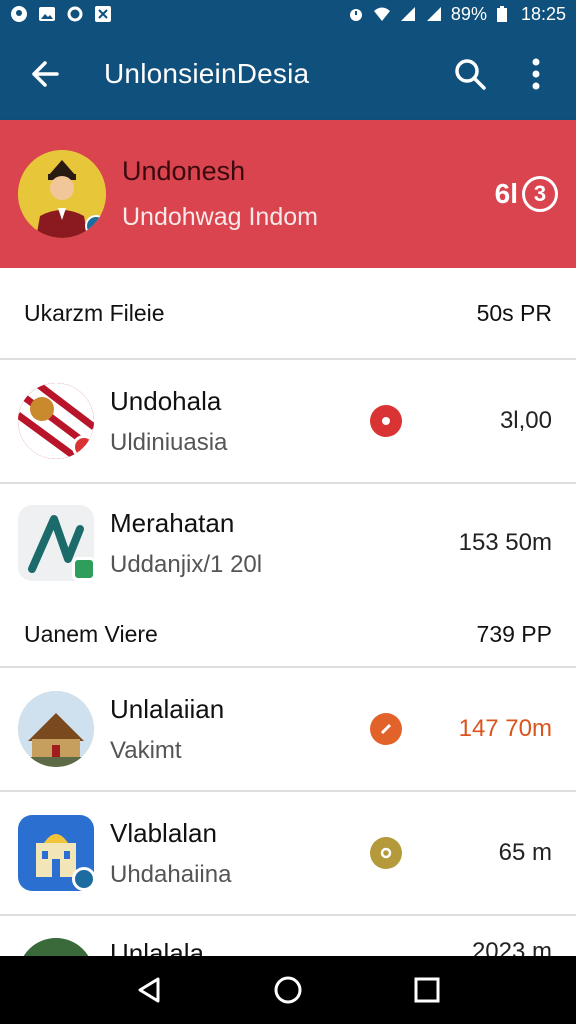  Describe the element at coordinates (240, 421) in the screenshot. I see `list-item-text: Undohala Uldiniuasia` at that location.